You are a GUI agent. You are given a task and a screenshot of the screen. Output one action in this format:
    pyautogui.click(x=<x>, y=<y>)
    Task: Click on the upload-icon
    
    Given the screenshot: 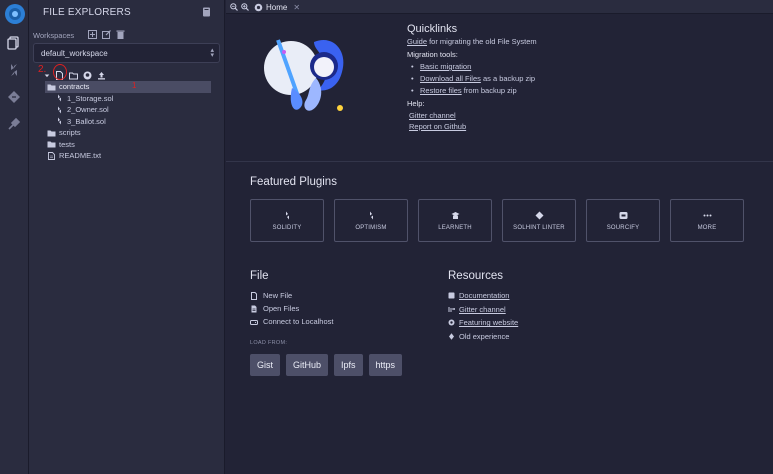 What is the action you would take?
    pyautogui.click(x=101, y=75)
    